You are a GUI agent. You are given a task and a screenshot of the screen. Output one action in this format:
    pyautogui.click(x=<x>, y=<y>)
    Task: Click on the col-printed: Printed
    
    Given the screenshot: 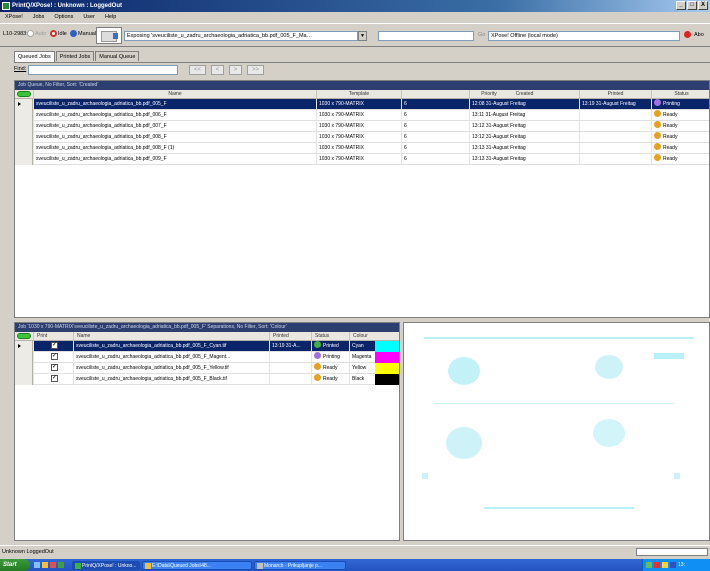 What is the action you would take?
    pyautogui.click(x=615, y=94)
    